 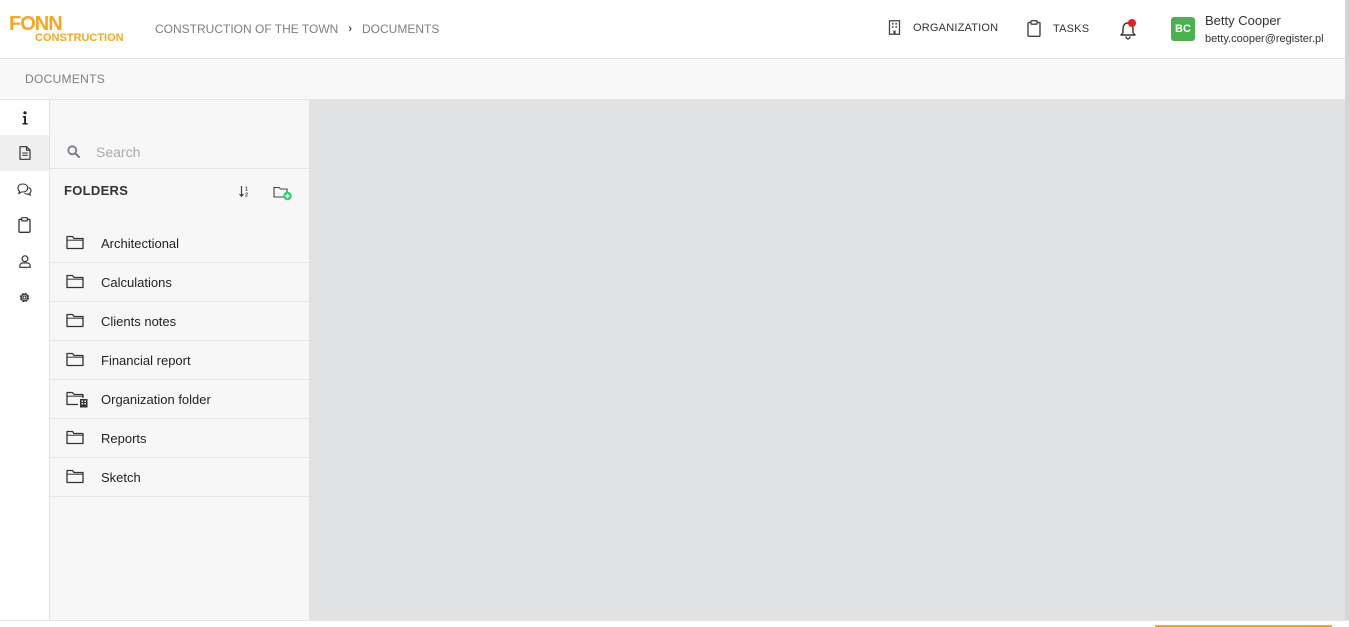 I want to click on footer-bar, so click(x=674, y=623).